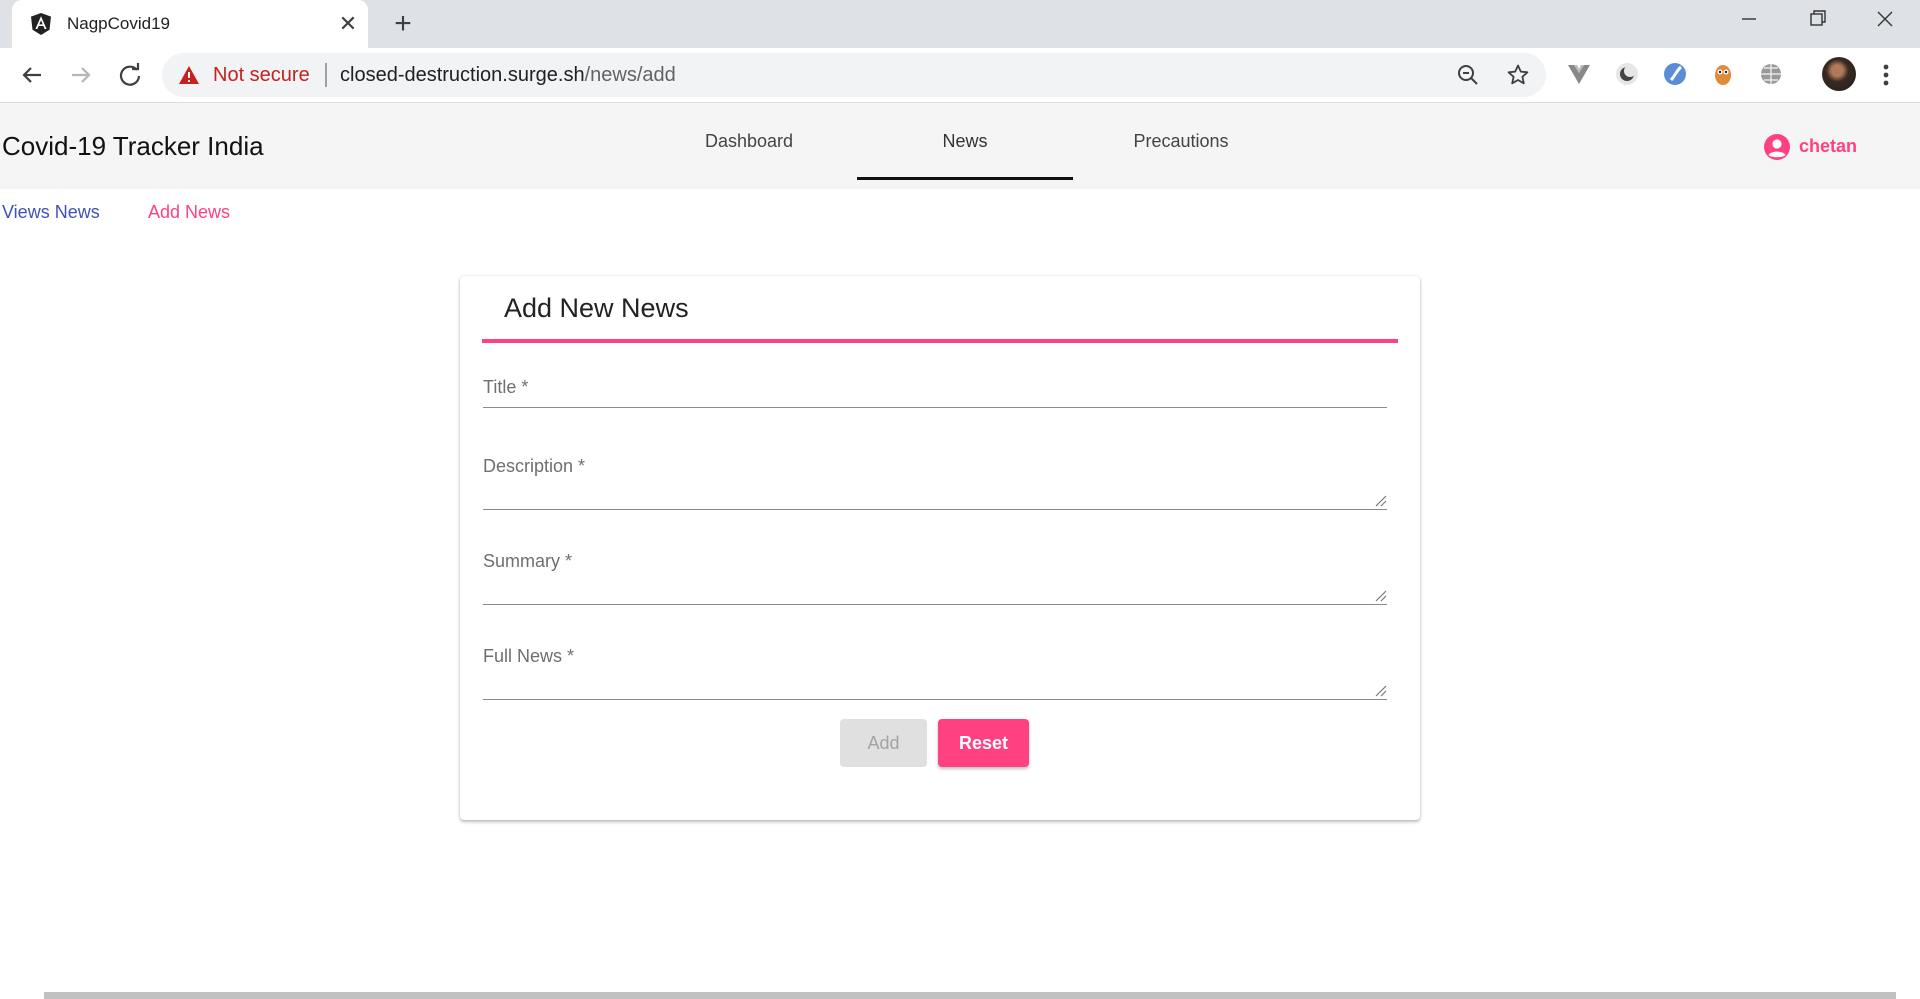 The image size is (1920, 999). I want to click on bookmark-star-icon, so click(1518, 75).